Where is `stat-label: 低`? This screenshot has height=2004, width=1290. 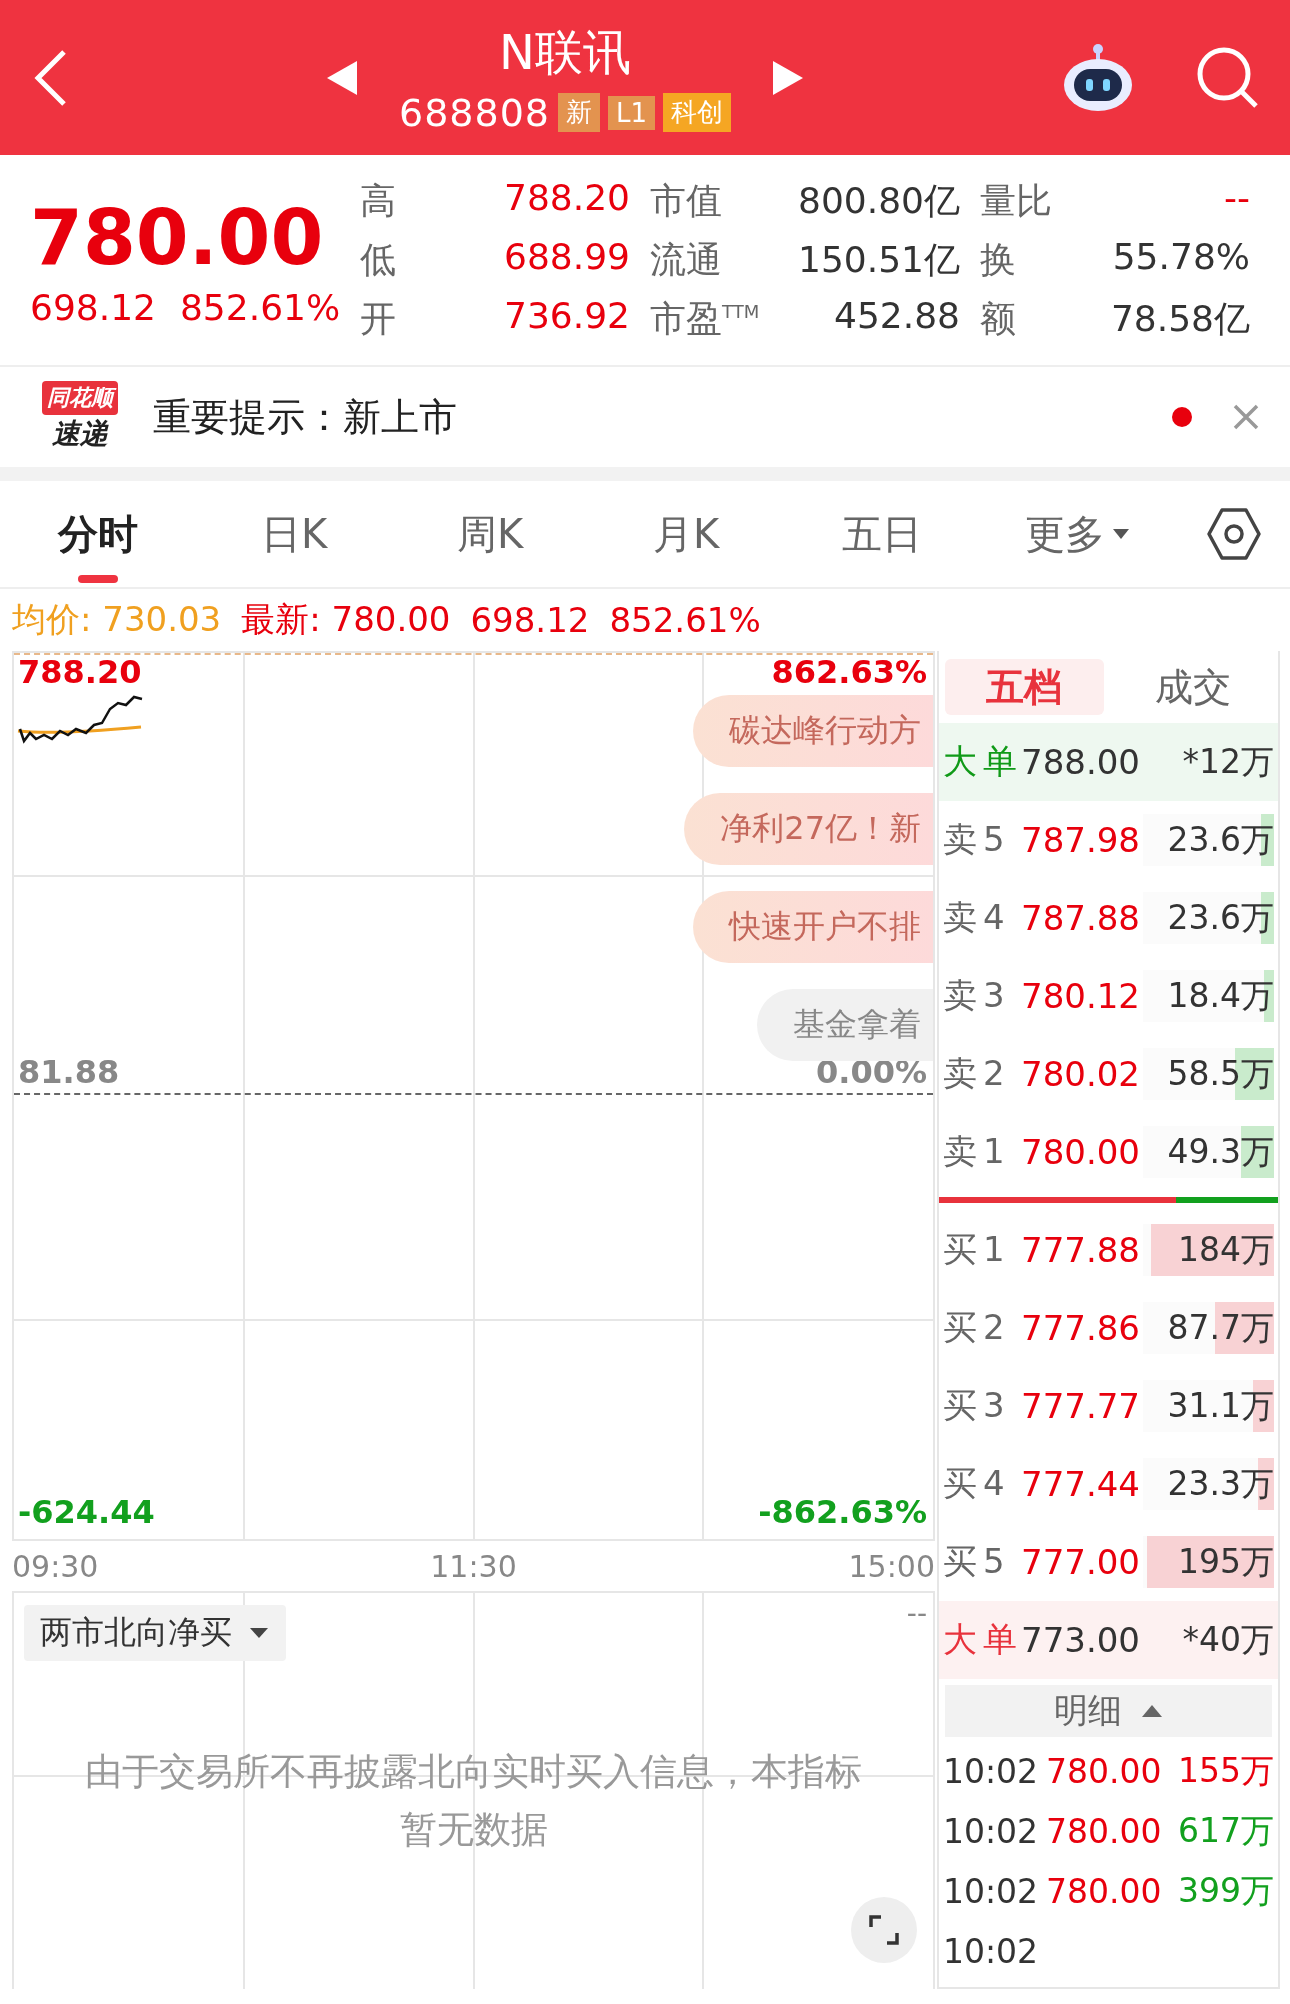
stat-label: 低 is located at coordinates (378, 259).